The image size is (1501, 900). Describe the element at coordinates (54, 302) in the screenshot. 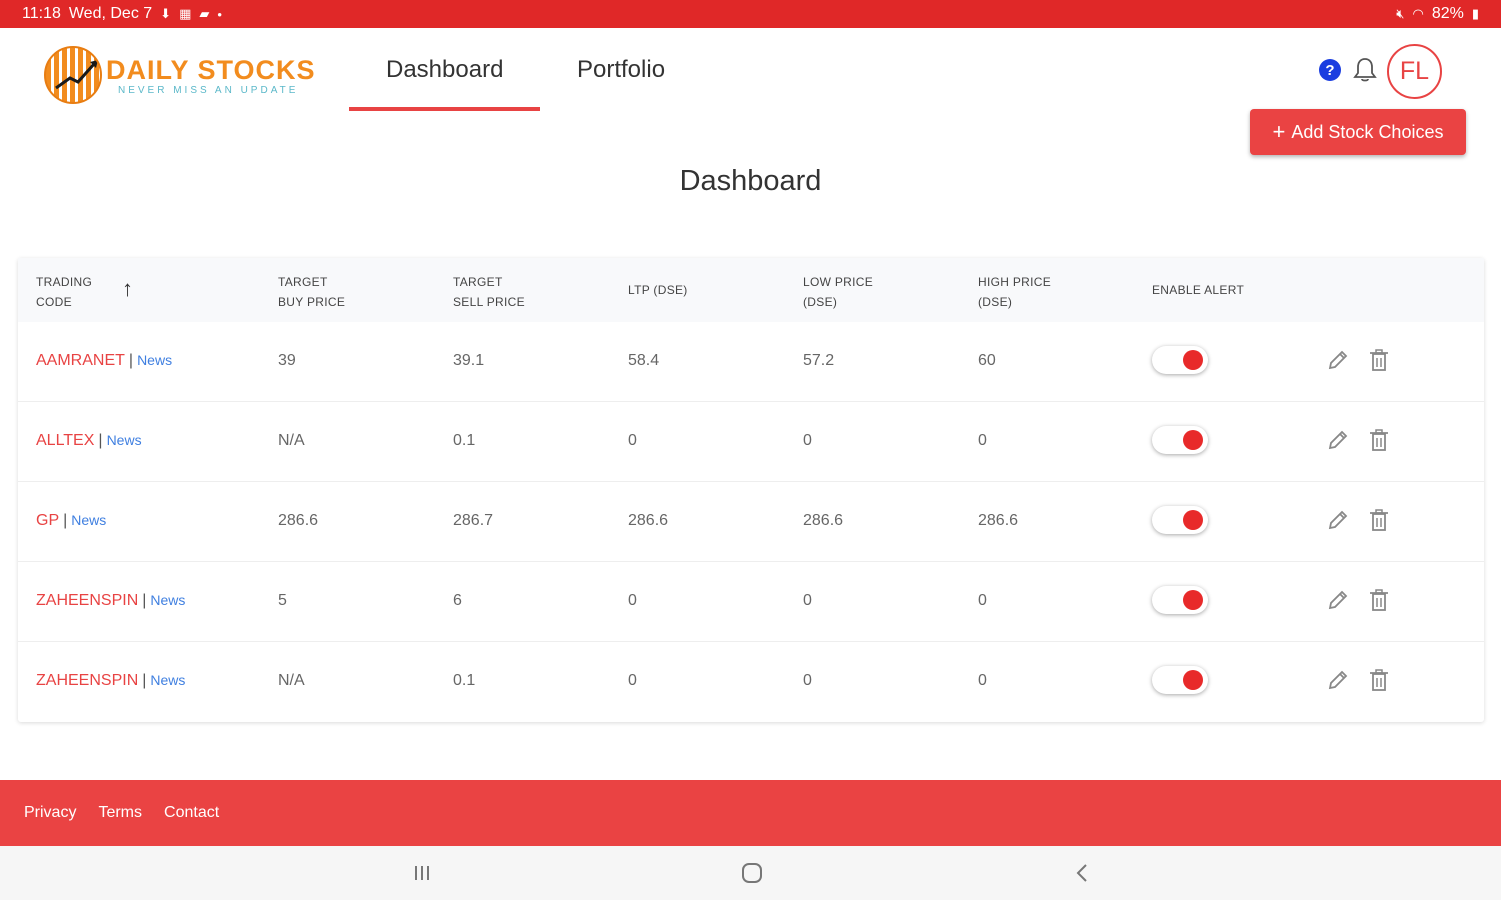

I see `header-line: CODE` at that location.